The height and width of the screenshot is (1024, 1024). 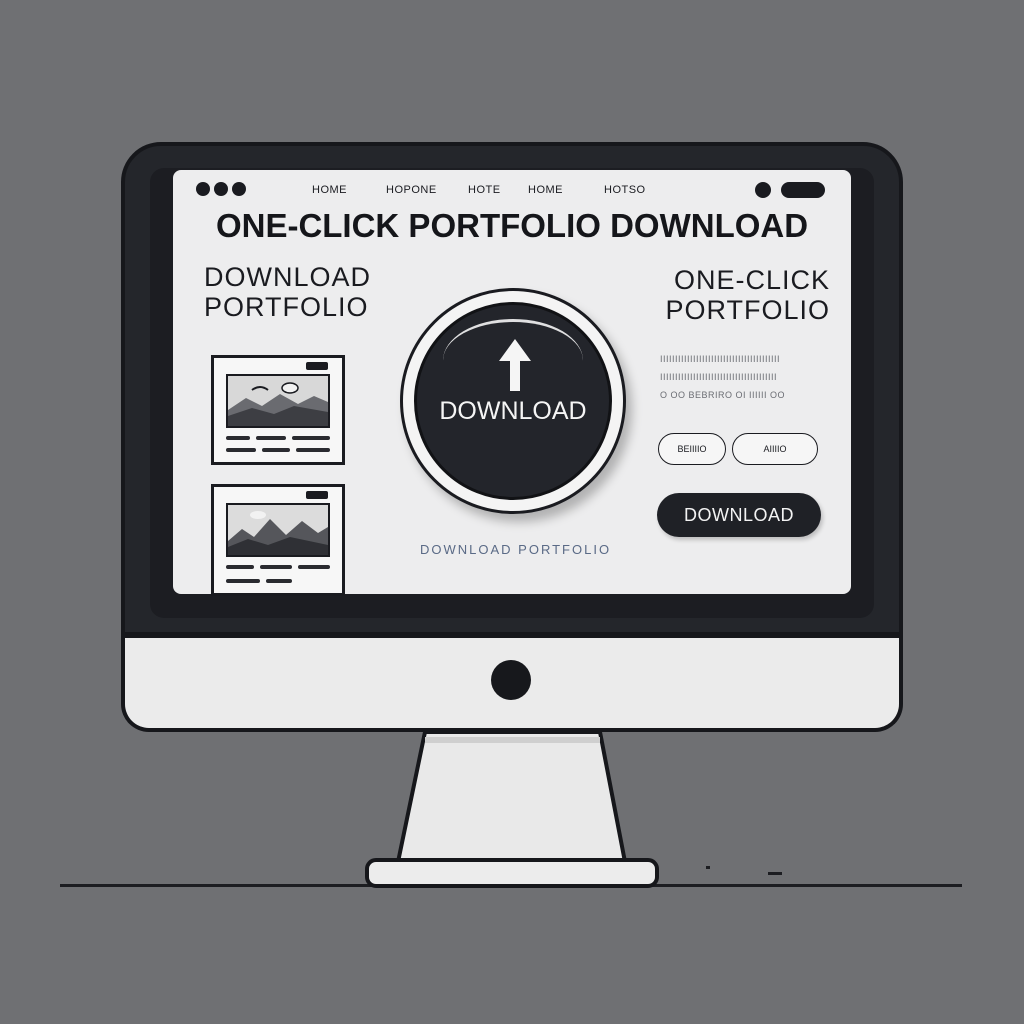 I want to click on page-title: ONE-CLICK PORTFOLIO DOWNLOAD, so click(x=512, y=225).